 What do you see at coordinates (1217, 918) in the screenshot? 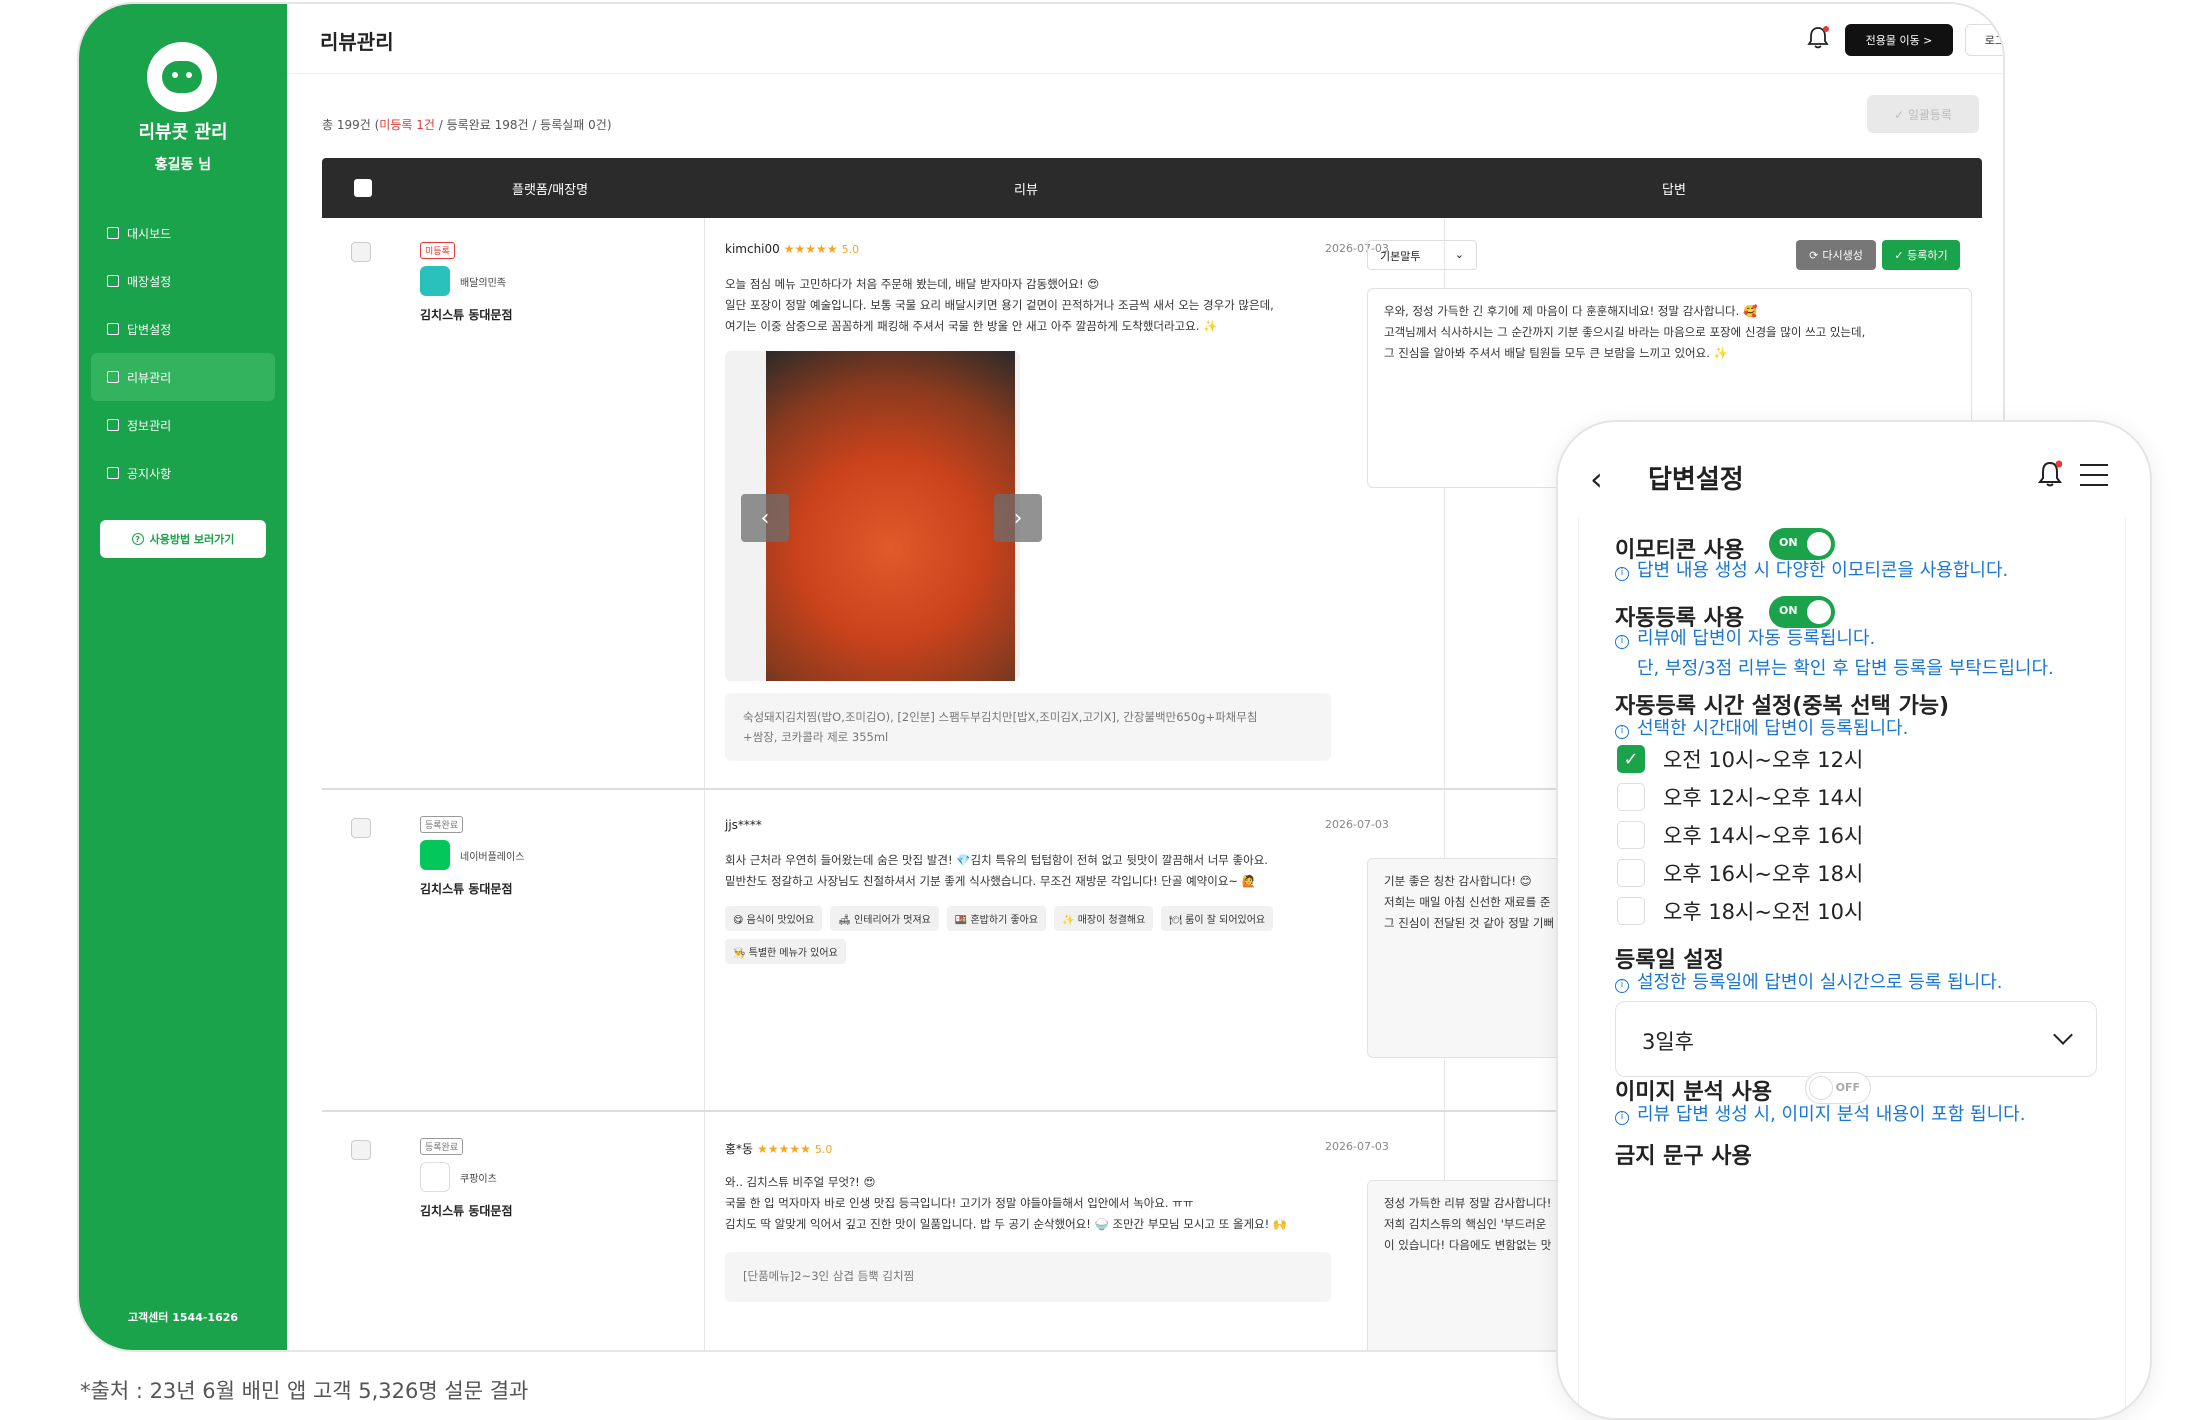
I see `review-tag: 🍽 룸이 잘 되어있어요` at bounding box center [1217, 918].